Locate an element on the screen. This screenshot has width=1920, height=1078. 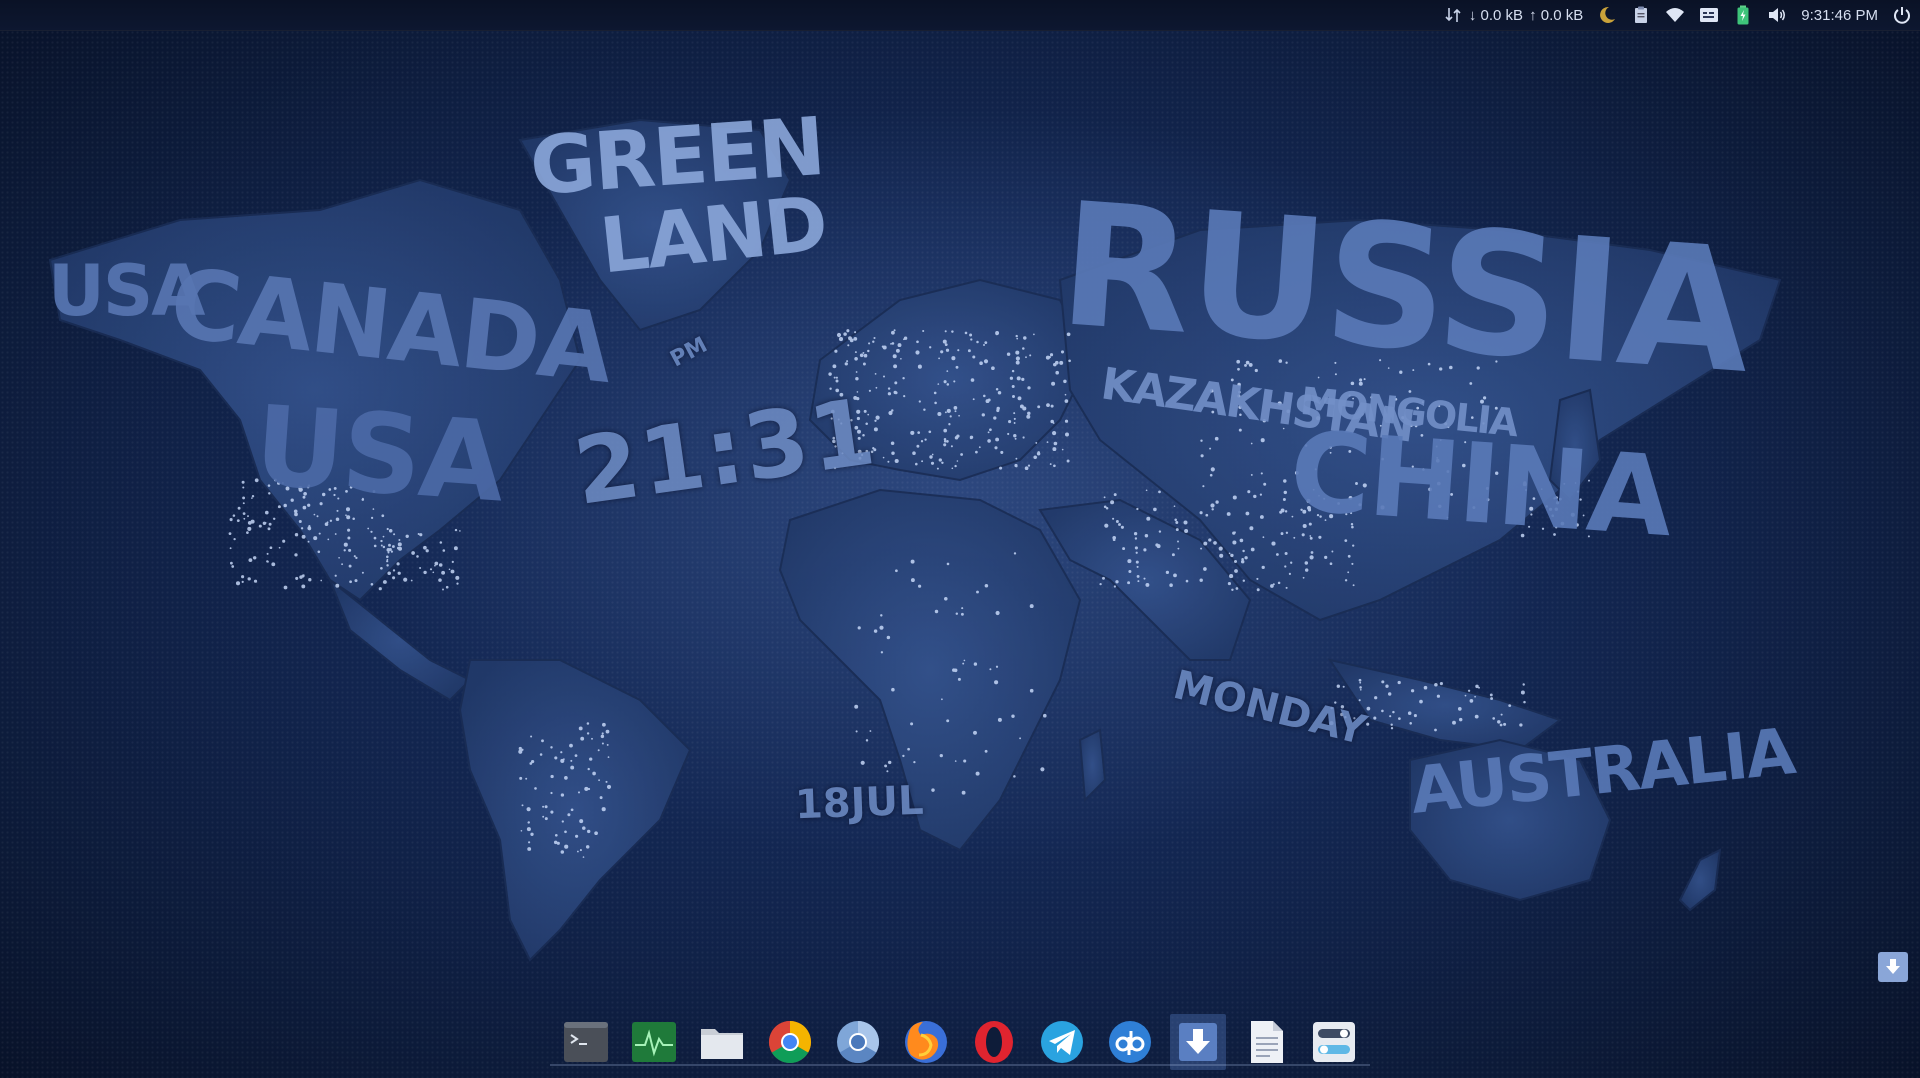
dock-opera is located at coordinates (994, 1042).